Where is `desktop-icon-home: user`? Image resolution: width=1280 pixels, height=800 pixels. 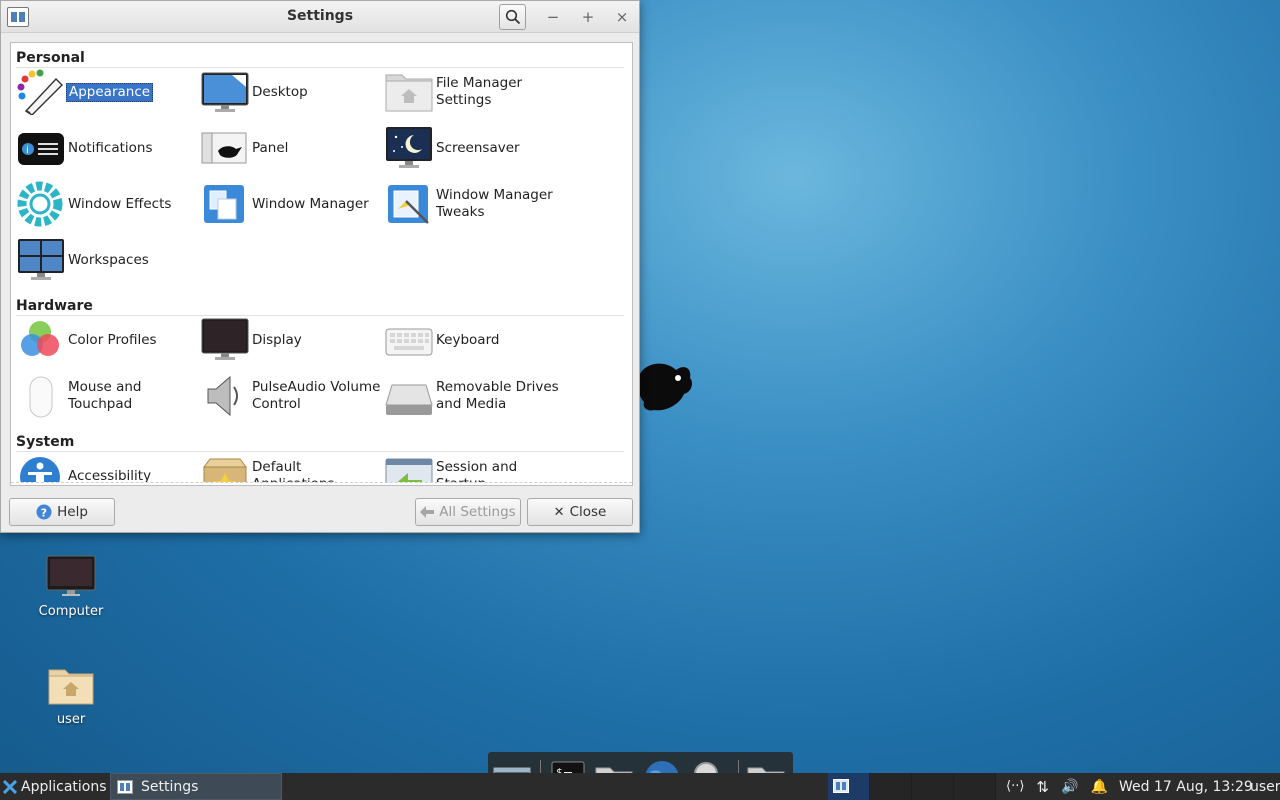 desktop-icon-home: user is located at coordinates (71, 693).